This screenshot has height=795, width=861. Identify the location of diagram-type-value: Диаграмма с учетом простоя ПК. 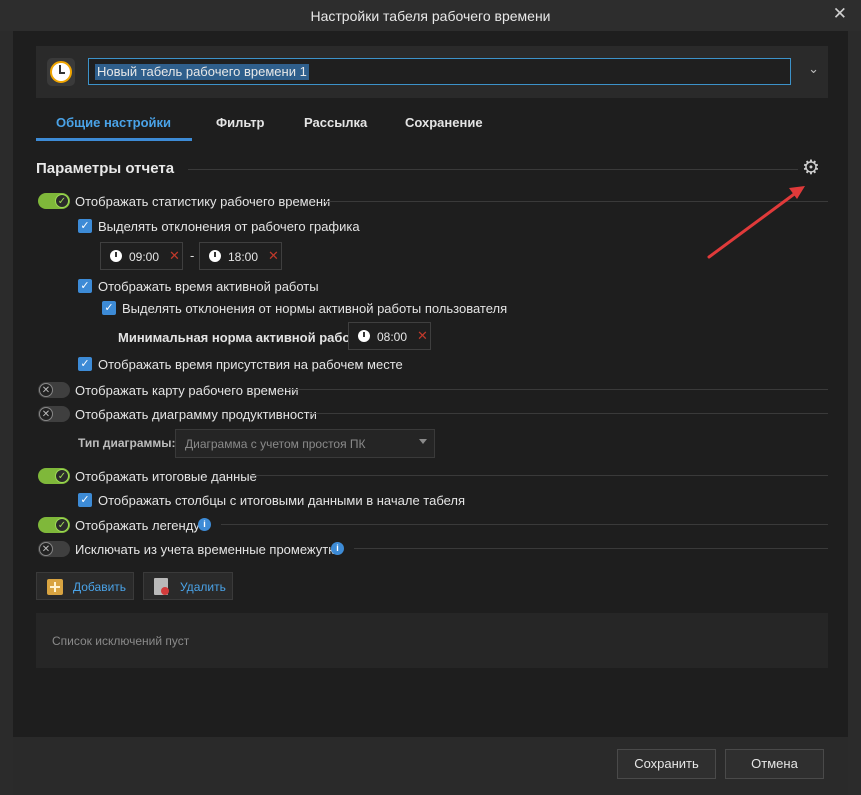
(275, 444).